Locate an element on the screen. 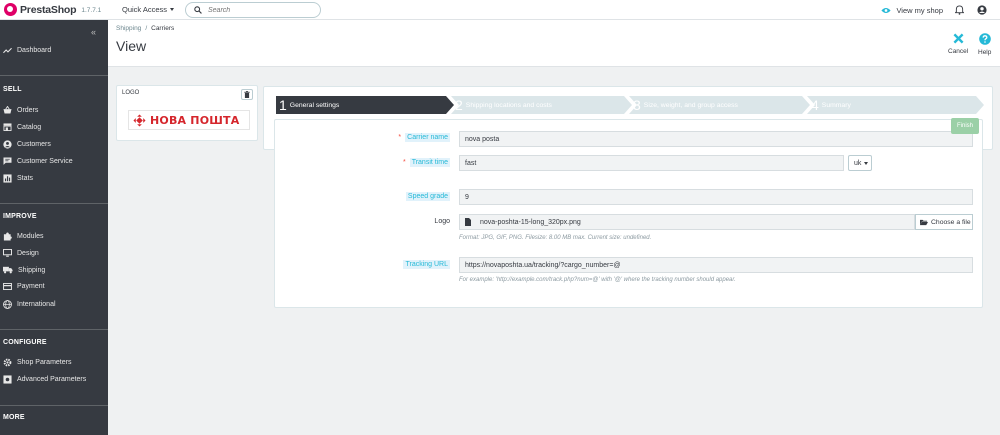  transit-time-label: * Transit time is located at coordinates (426, 162).